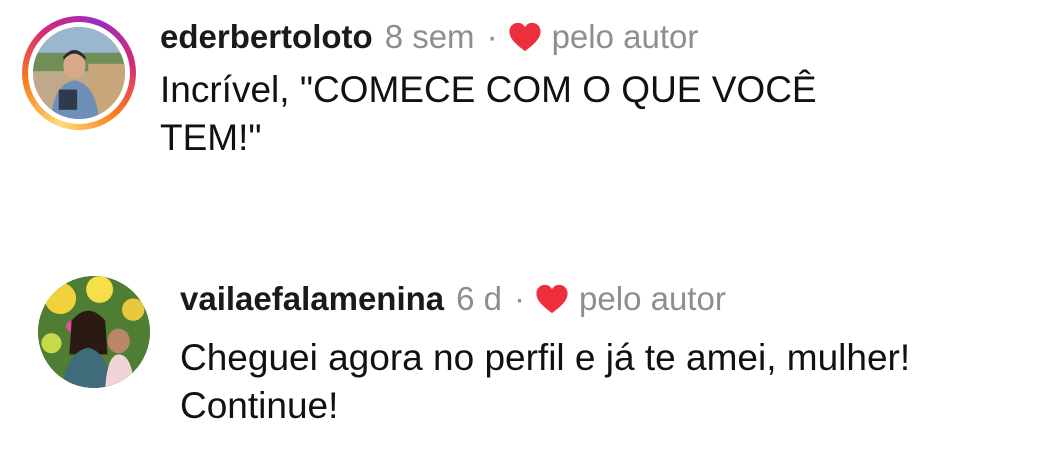 The height and width of the screenshot is (450, 1037). What do you see at coordinates (488, 113) in the screenshot?
I see `comment-text: Incrível, "COMECE COM O QUE VOCÊ TEM!"` at bounding box center [488, 113].